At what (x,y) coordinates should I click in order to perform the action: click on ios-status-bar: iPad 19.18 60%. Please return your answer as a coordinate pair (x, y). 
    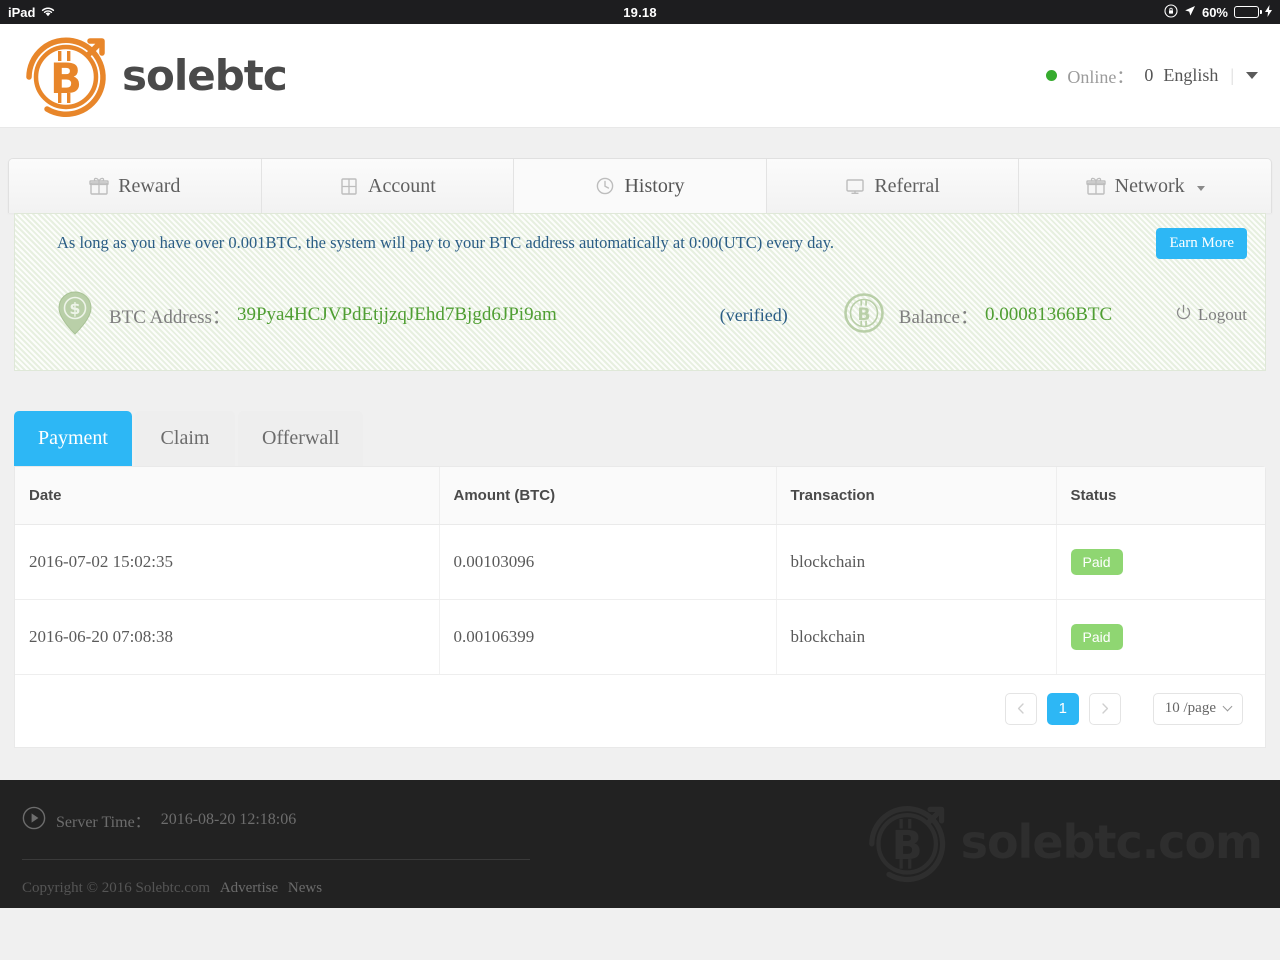
    Looking at the image, I should click on (640, 12).